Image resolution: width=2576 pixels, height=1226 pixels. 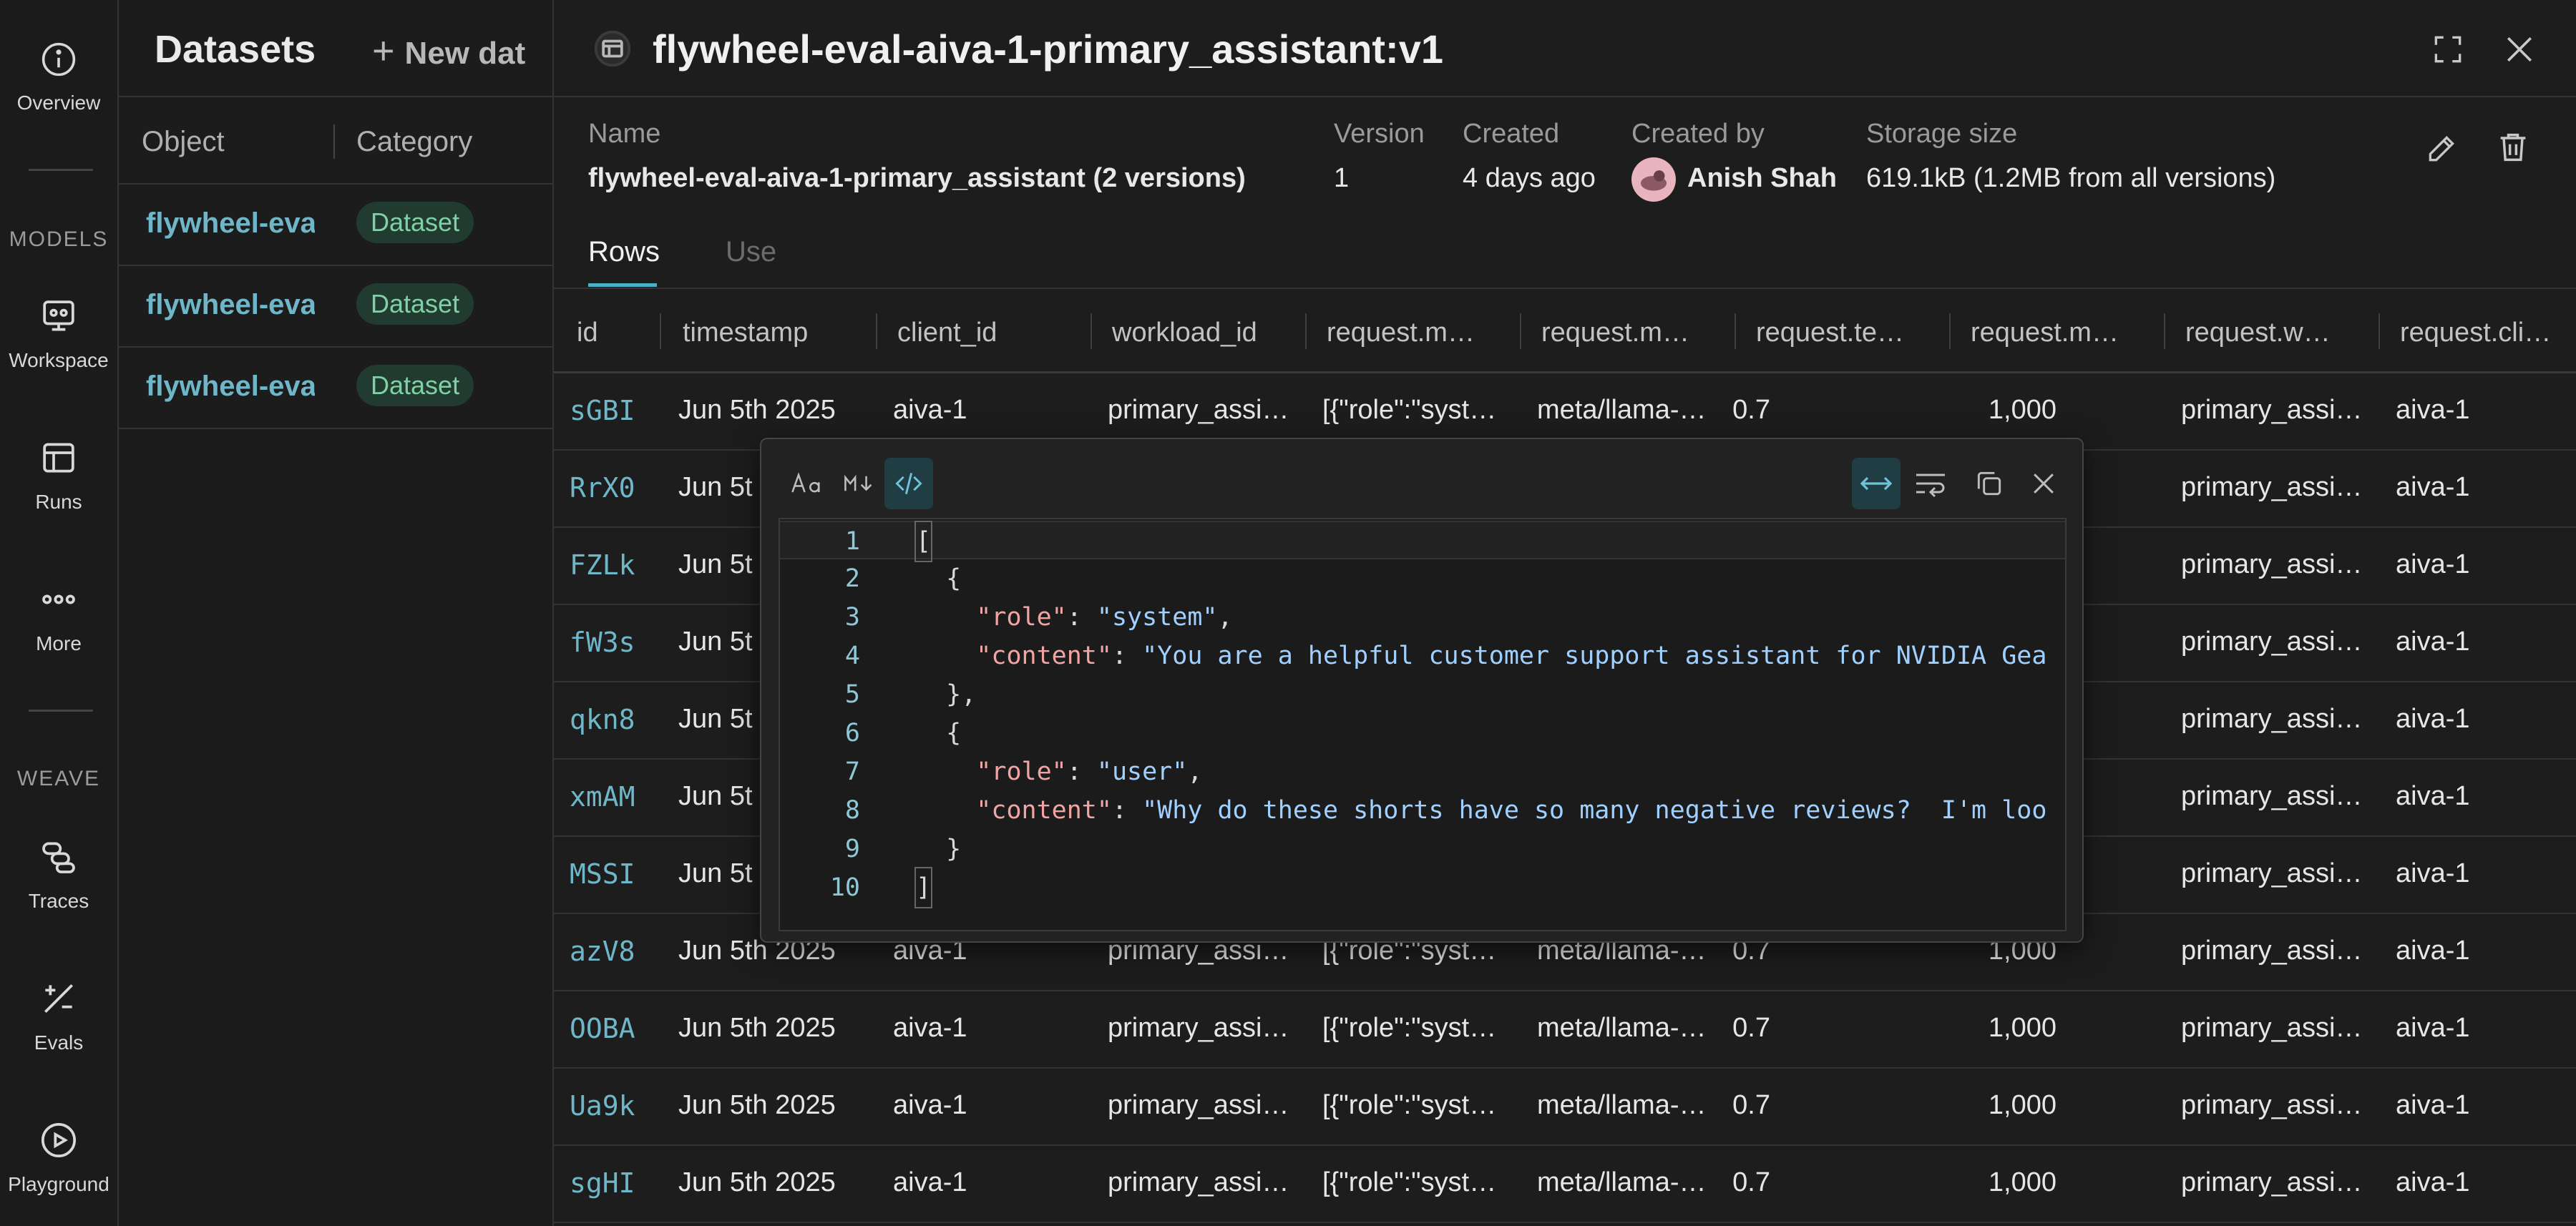 I want to click on cell-id: sgHI, so click(x=609, y=1183).